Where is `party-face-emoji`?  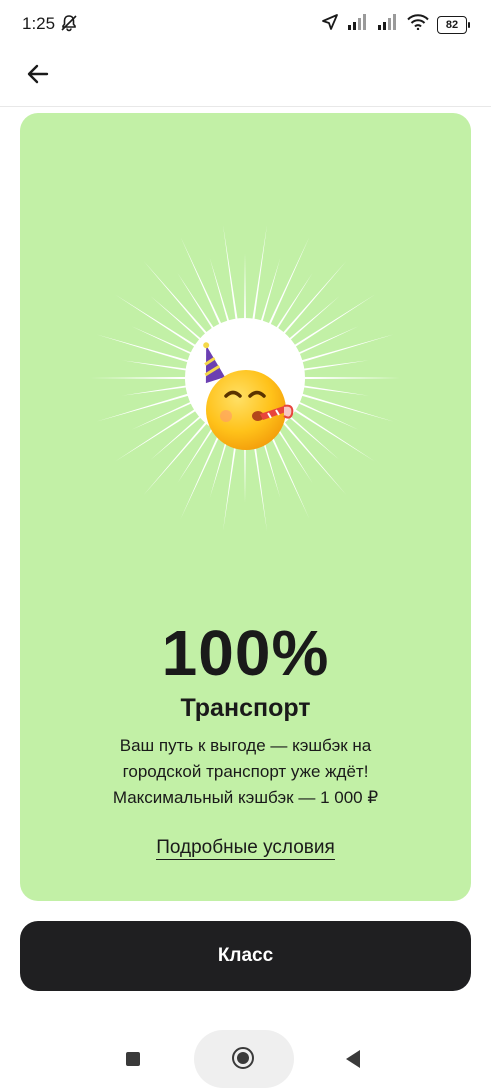
party-face-emoji is located at coordinates (248, 396).